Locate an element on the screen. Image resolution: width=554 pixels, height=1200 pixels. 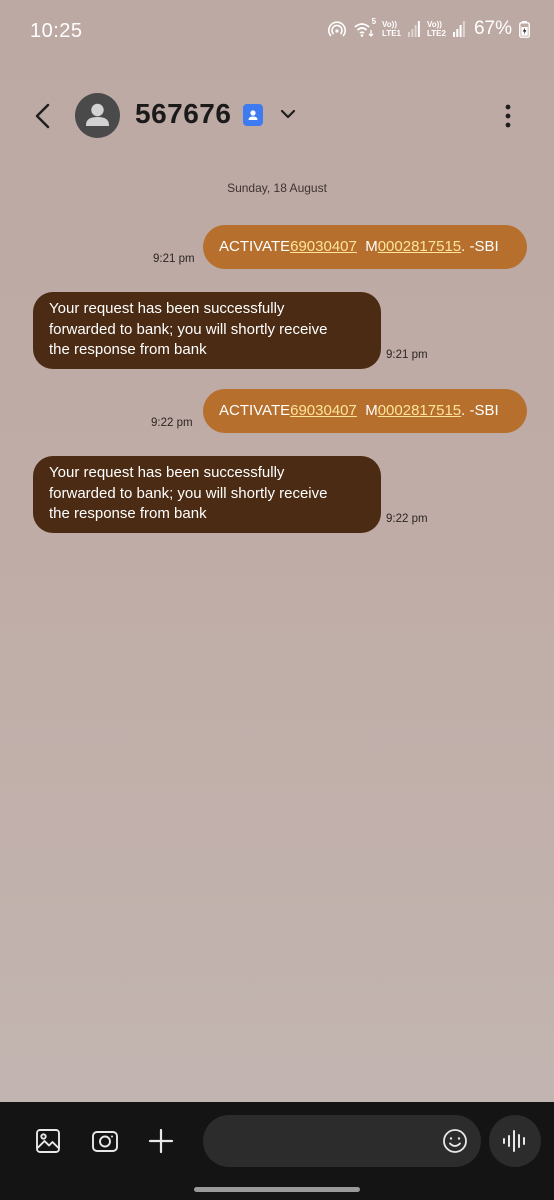
emoji-button is located at coordinates (455, 1141).